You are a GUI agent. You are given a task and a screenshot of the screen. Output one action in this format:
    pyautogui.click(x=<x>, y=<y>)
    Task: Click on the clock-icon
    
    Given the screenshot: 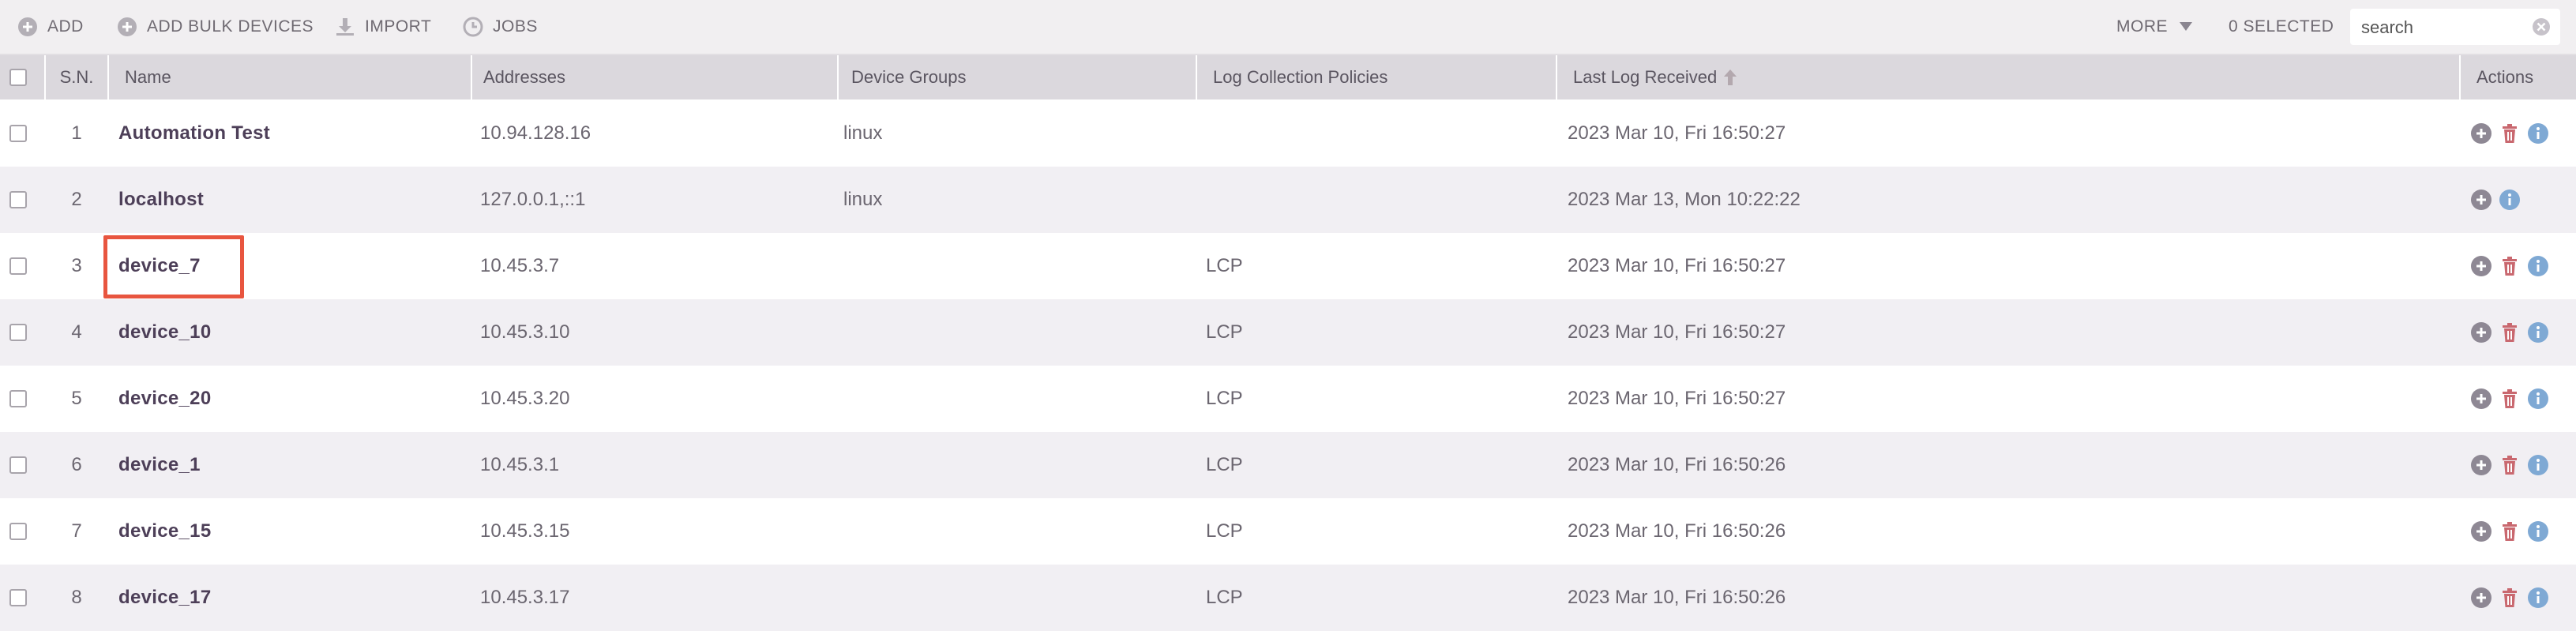 What is the action you would take?
    pyautogui.click(x=473, y=27)
    